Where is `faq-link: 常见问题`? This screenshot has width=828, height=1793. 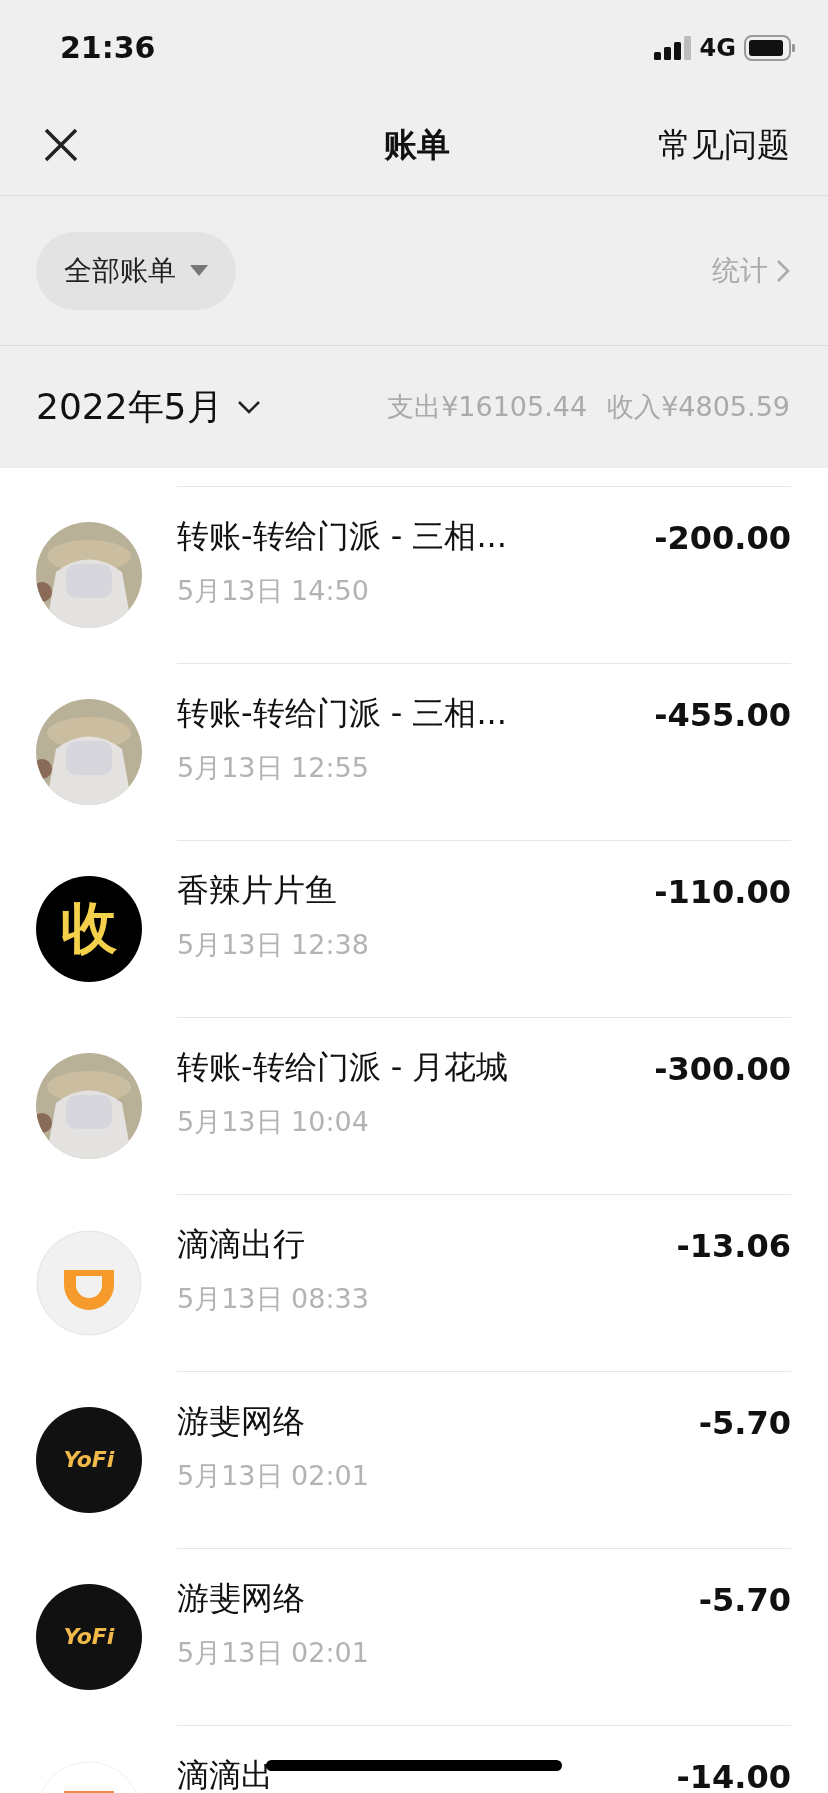
faq-link: 常见问题 is located at coordinates (724, 145).